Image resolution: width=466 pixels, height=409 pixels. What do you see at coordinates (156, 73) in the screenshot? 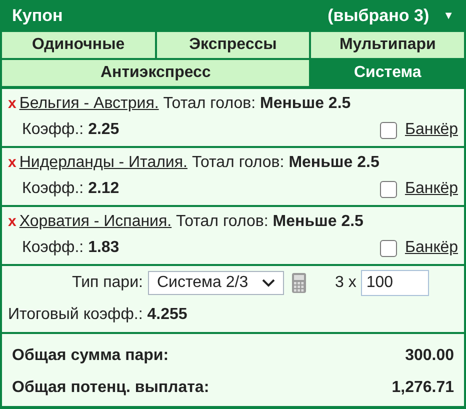
I see `bet-type-tab: Антиэкспресс` at bounding box center [156, 73].